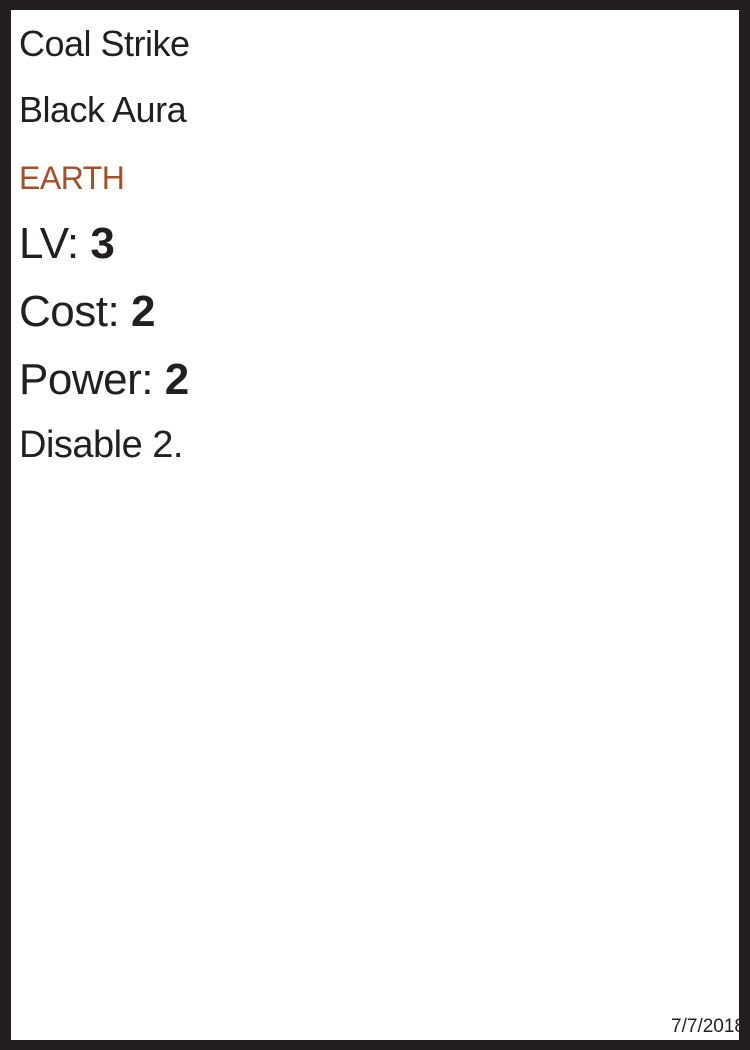 The image size is (750, 1050). I want to click on power-value: 2, so click(176, 379).